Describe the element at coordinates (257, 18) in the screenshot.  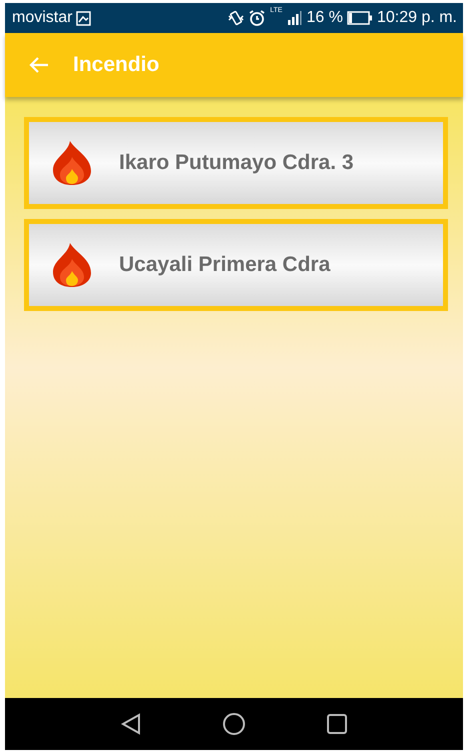
I see `alarm-icon` at that location.